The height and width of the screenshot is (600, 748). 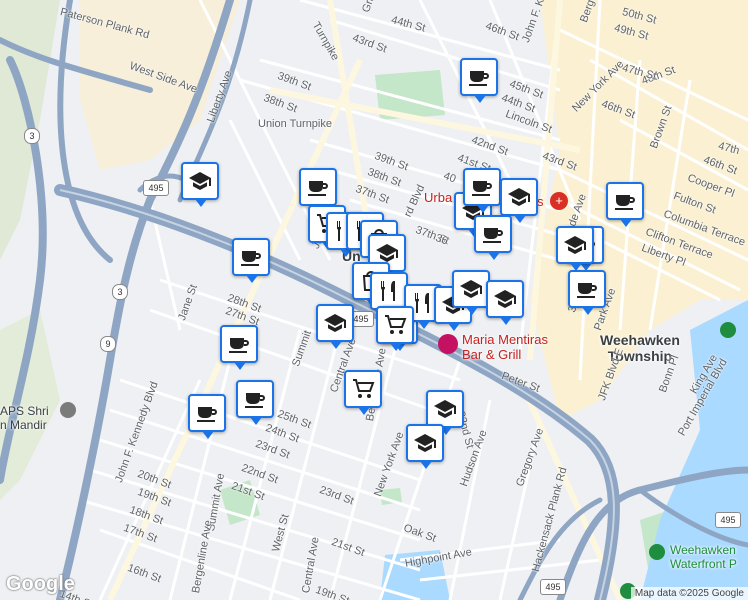 I want to click on google-logo: Google, so click(x=40, y=584).